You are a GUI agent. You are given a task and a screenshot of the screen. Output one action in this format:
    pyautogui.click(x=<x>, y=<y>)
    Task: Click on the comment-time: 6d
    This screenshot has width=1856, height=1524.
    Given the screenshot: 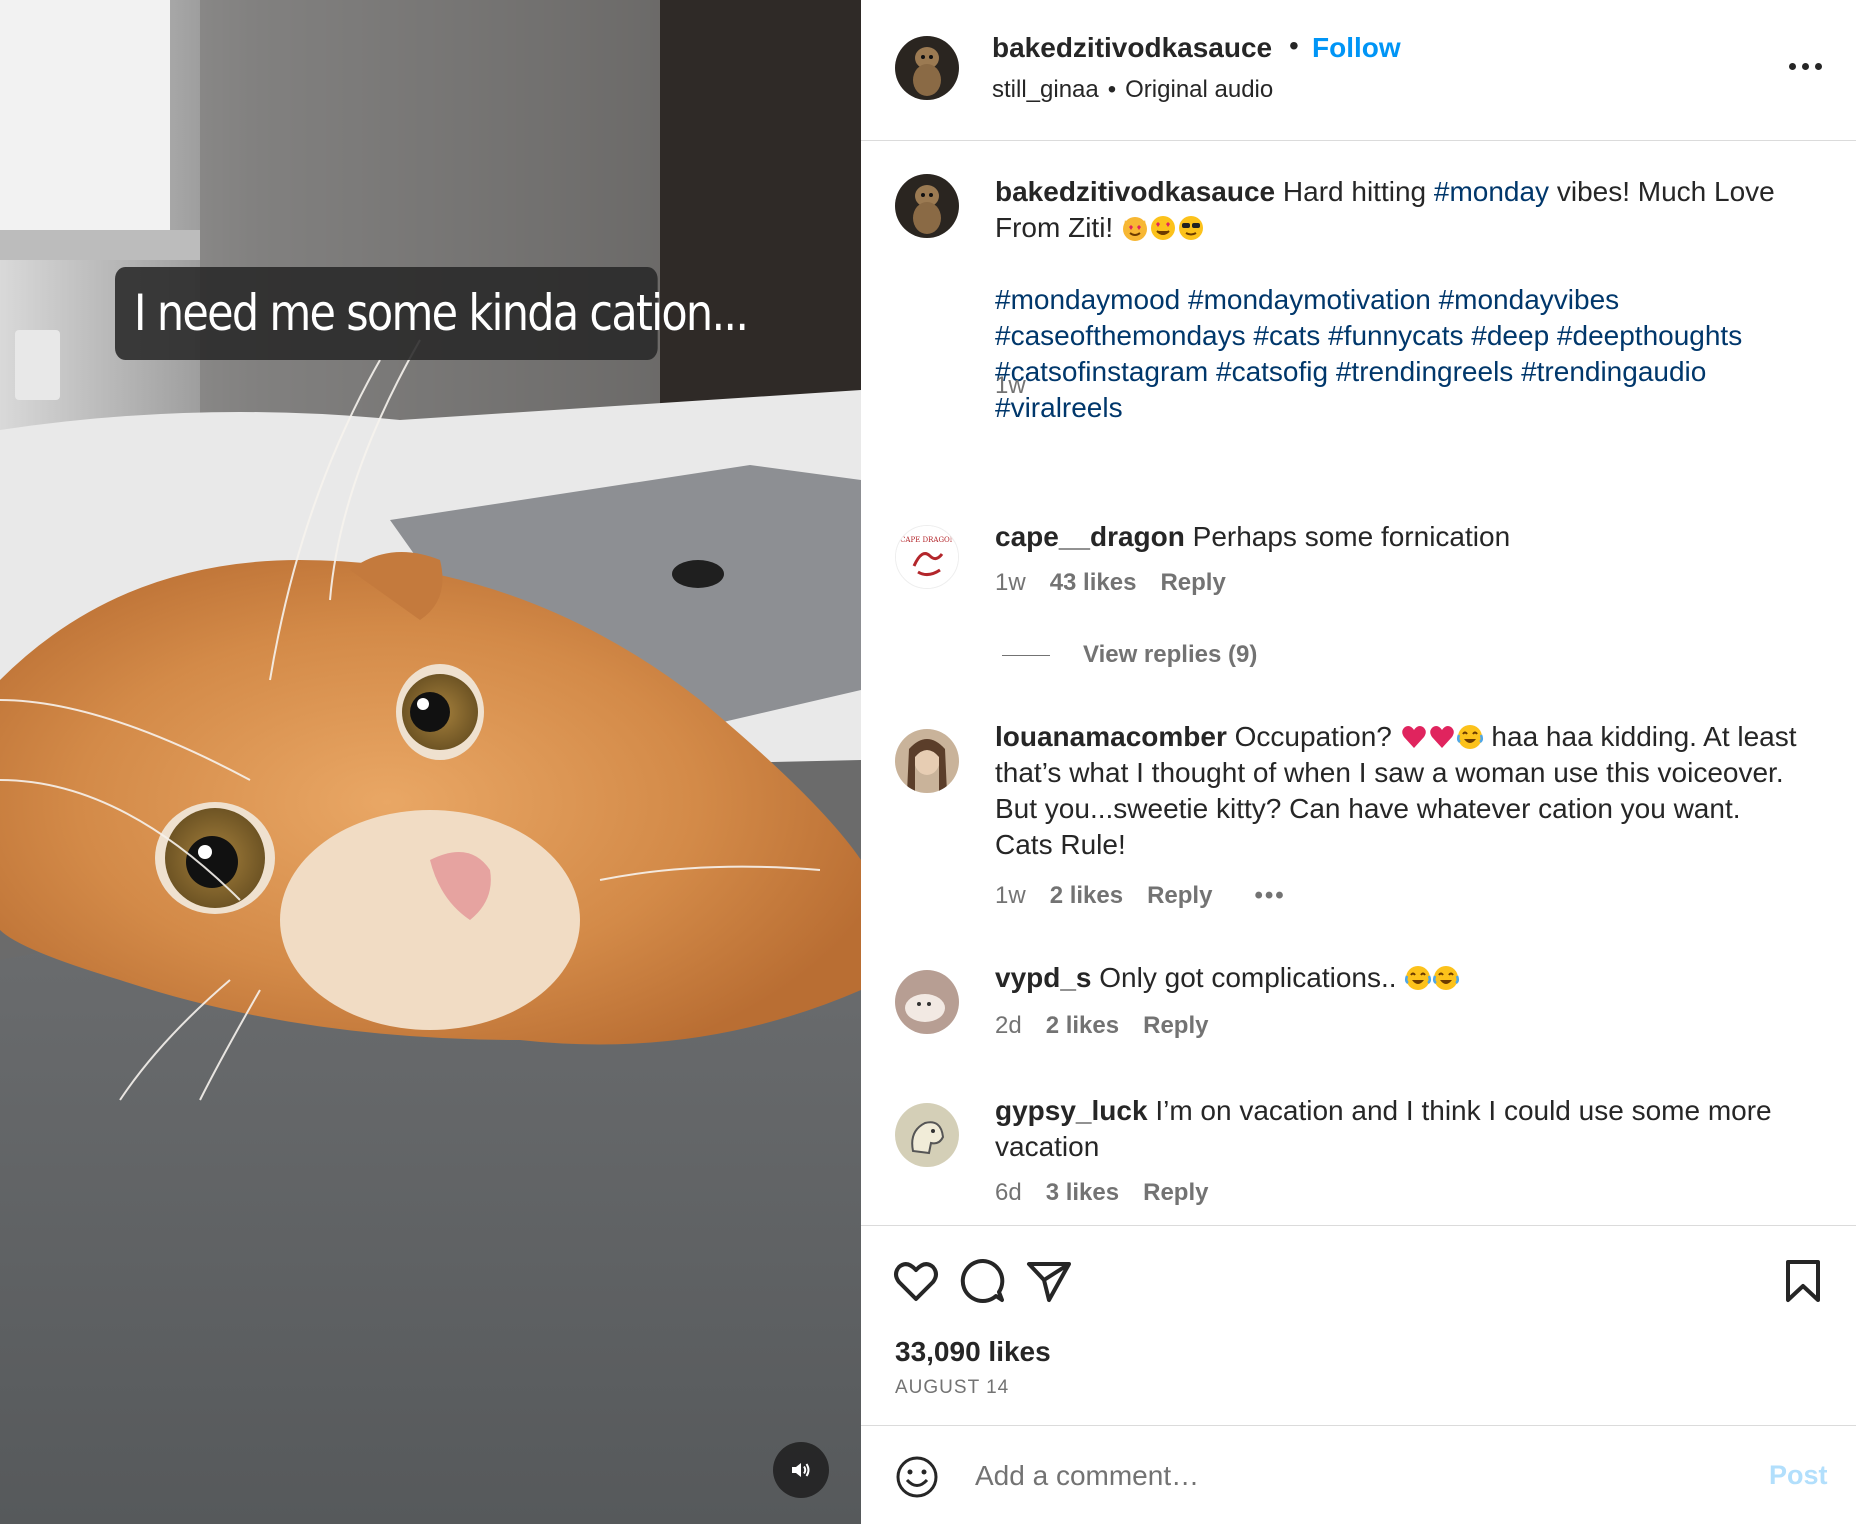 What is the action you would take?
    pyautogui.click(x=1008, y=1192)
    